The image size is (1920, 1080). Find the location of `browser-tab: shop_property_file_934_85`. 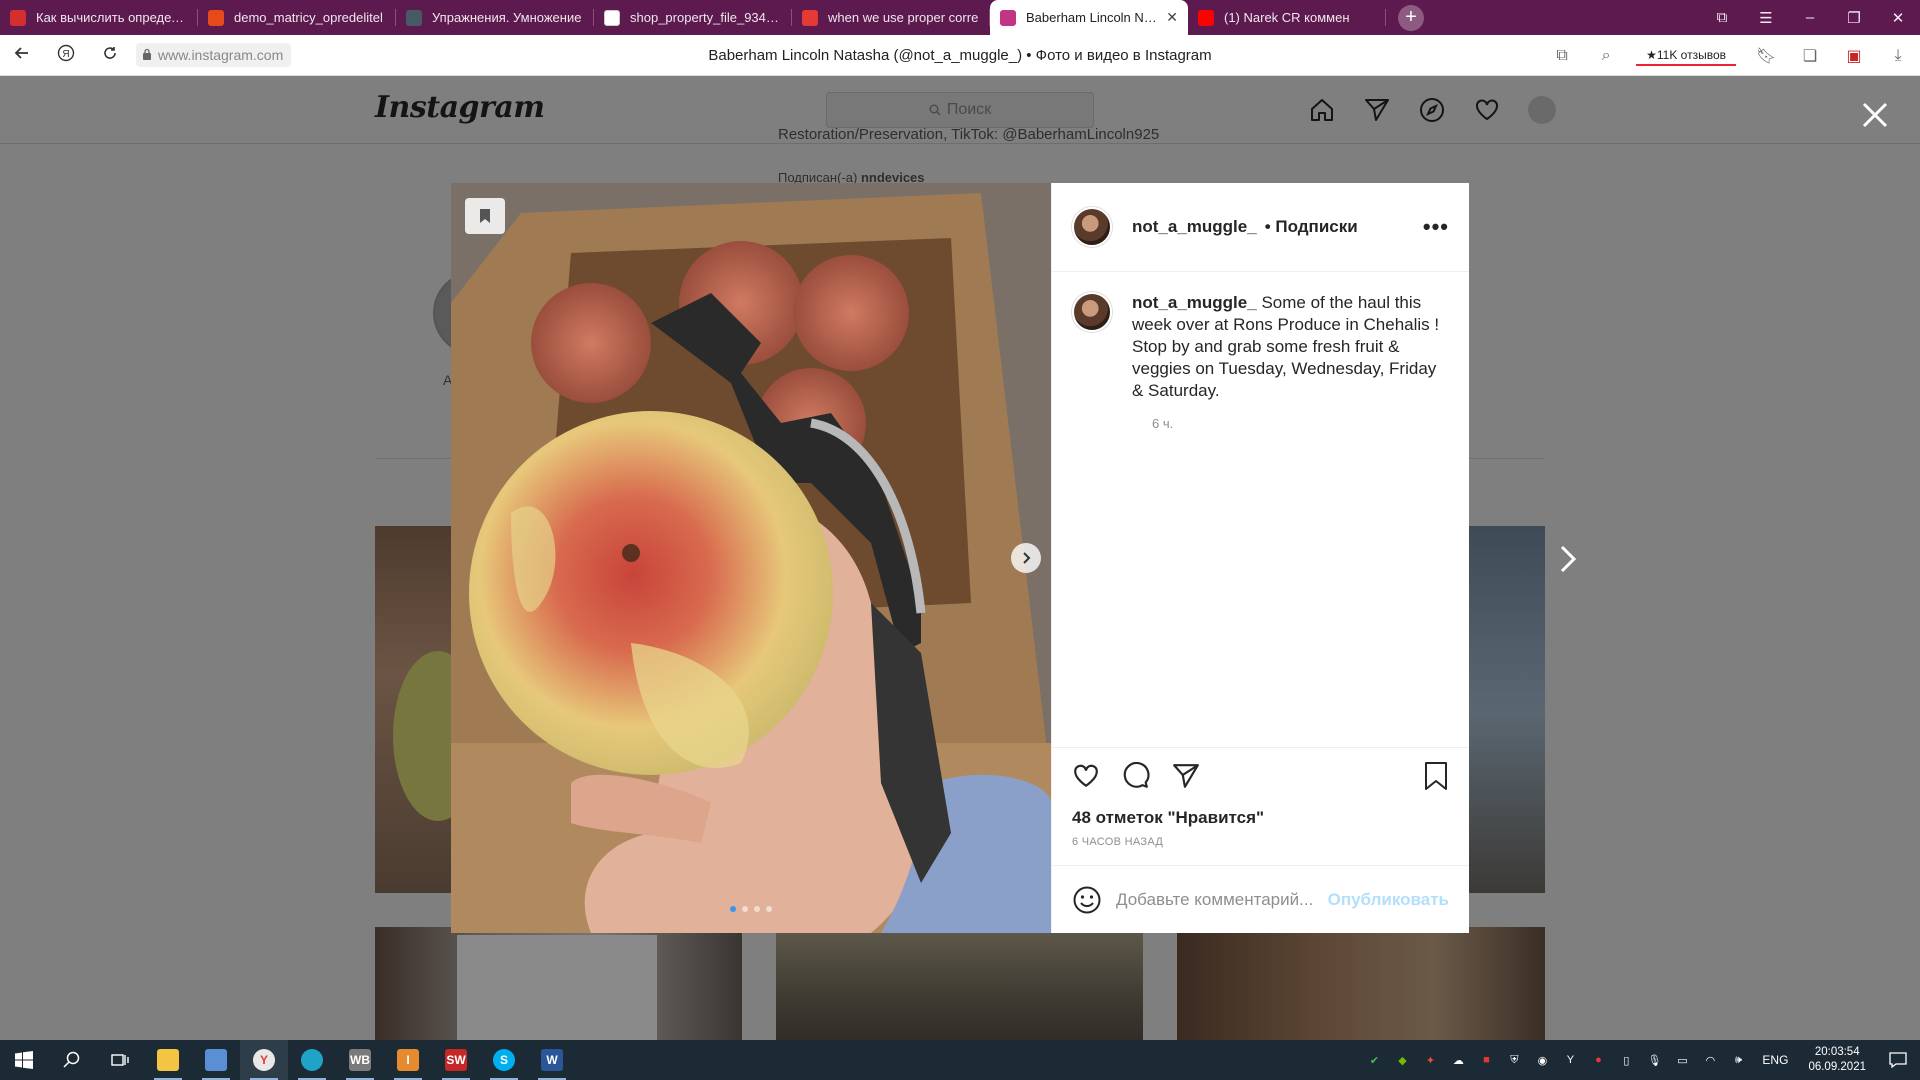

browser-tab: shop_property_file_934_85 is located at coordinates (693, 17).